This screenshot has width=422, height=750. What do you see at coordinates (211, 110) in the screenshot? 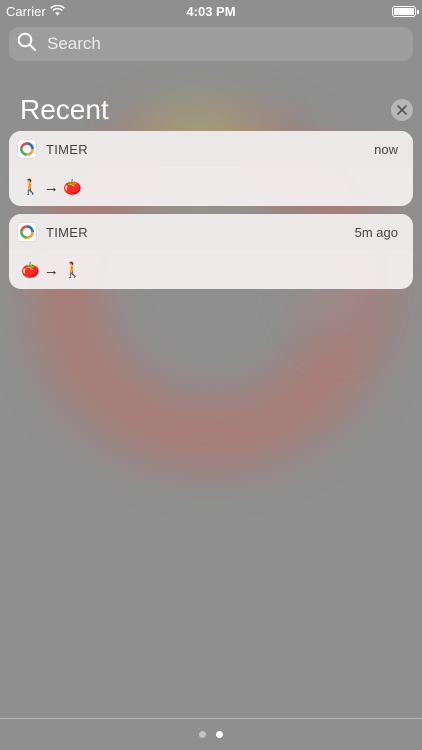
I see `recent-section-header: Recent` at bounding box center [211, 110].